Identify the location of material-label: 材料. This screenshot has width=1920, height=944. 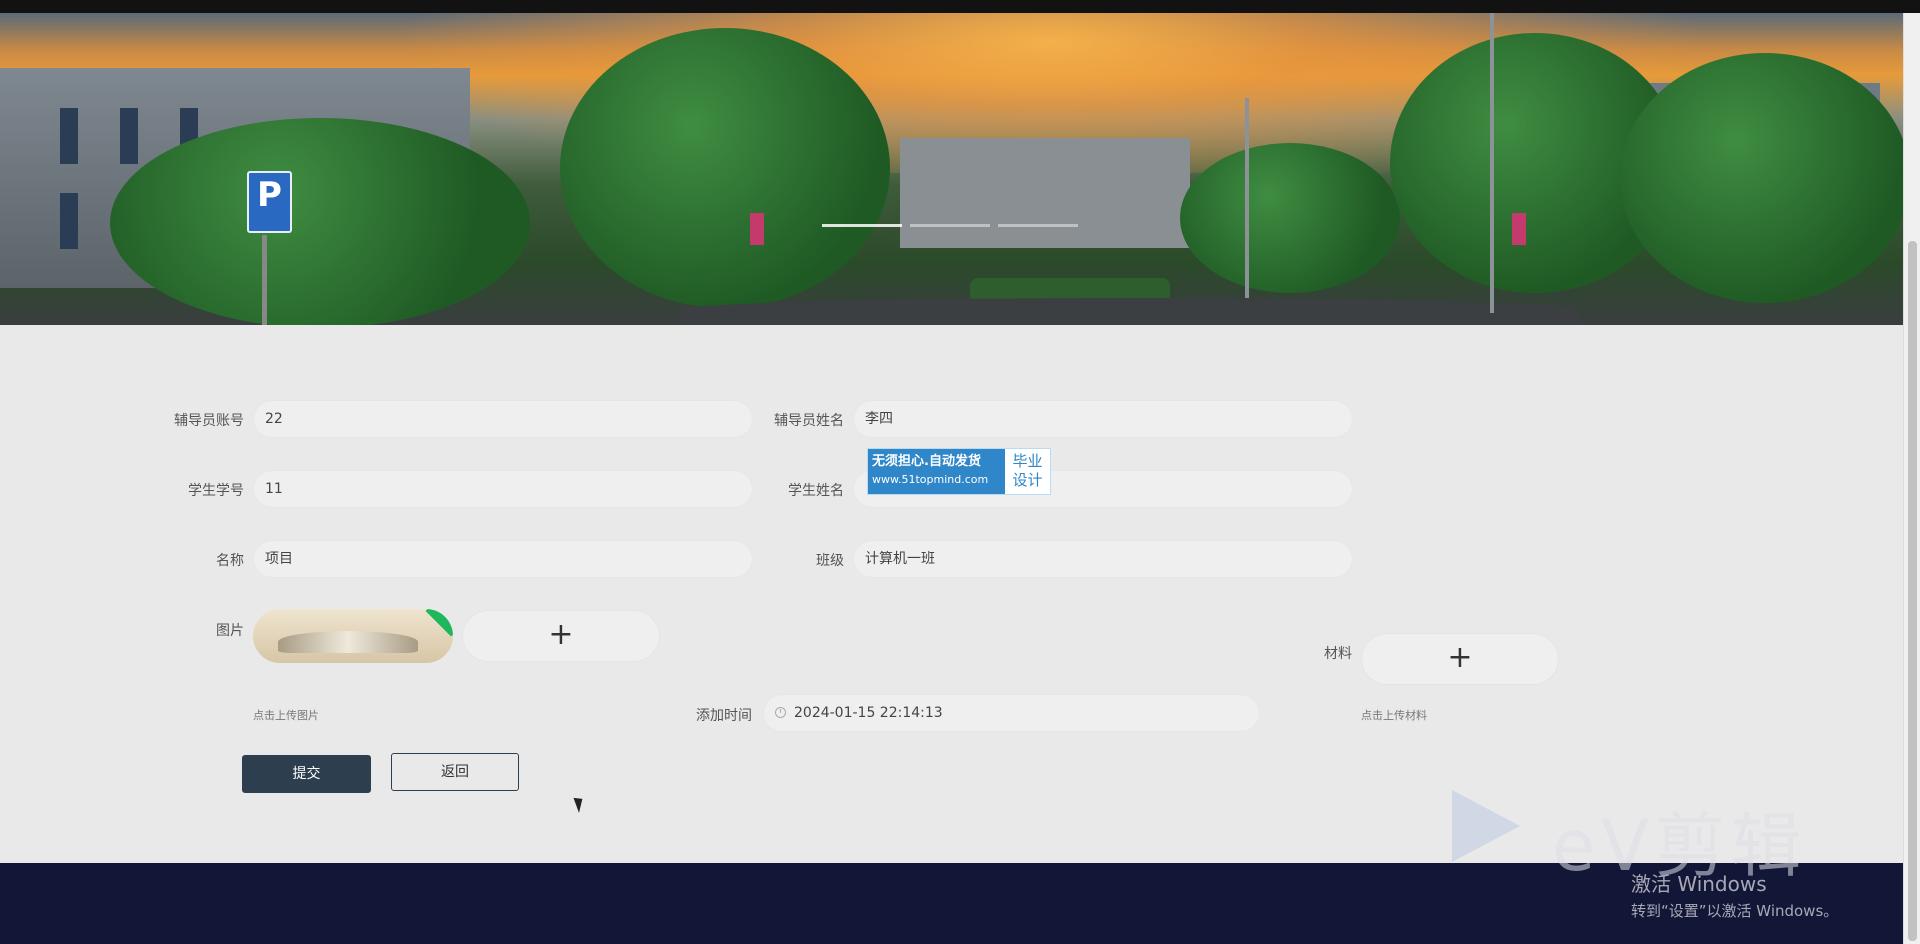
(1338, 654).